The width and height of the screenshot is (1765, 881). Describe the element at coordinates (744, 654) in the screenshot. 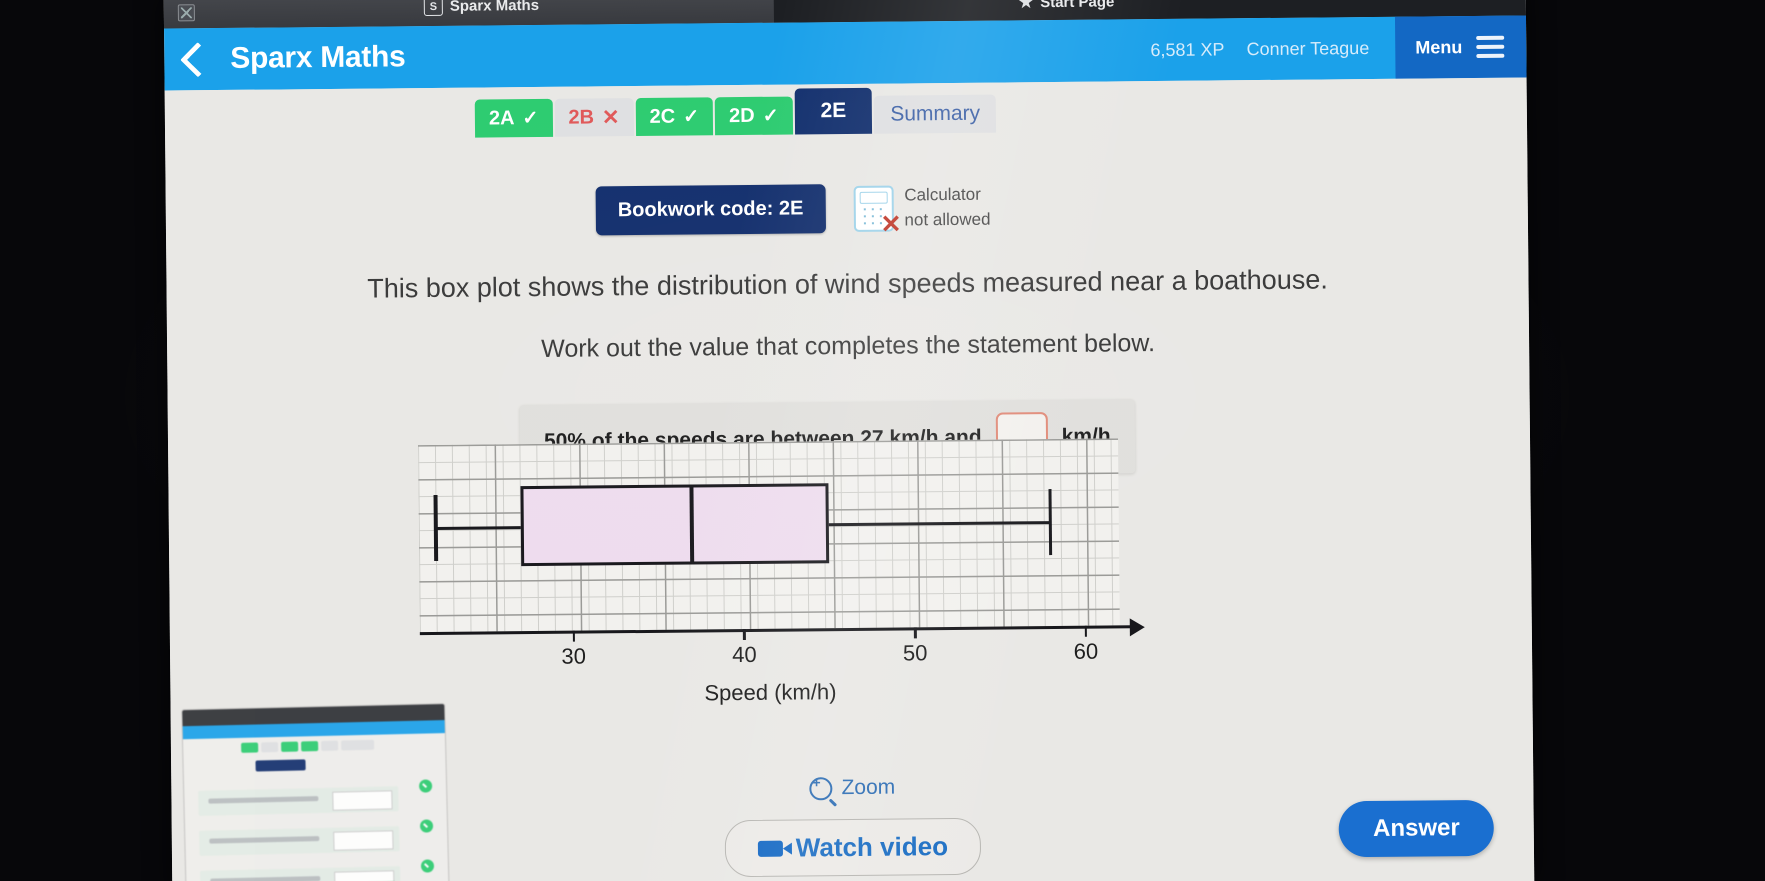

I see `x-tick-label: 40` at that location.